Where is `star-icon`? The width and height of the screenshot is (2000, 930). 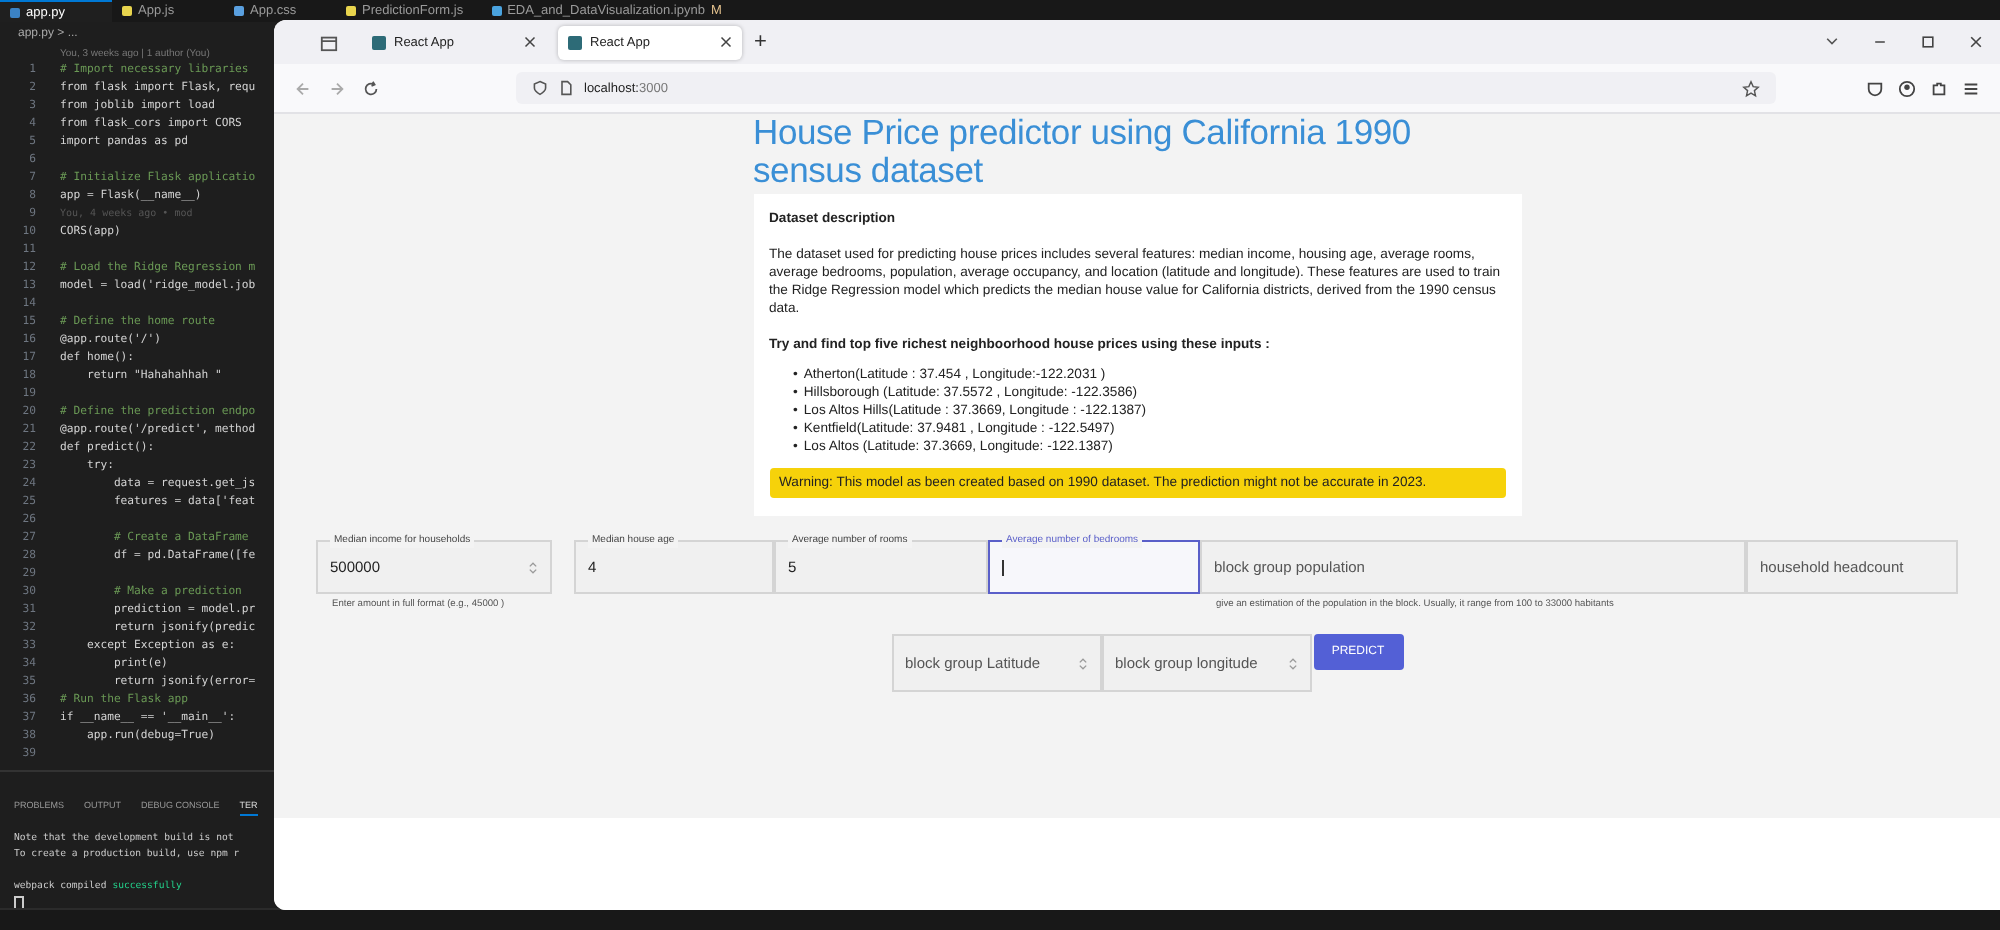 star-icon is located at coordinates (1751, 88).